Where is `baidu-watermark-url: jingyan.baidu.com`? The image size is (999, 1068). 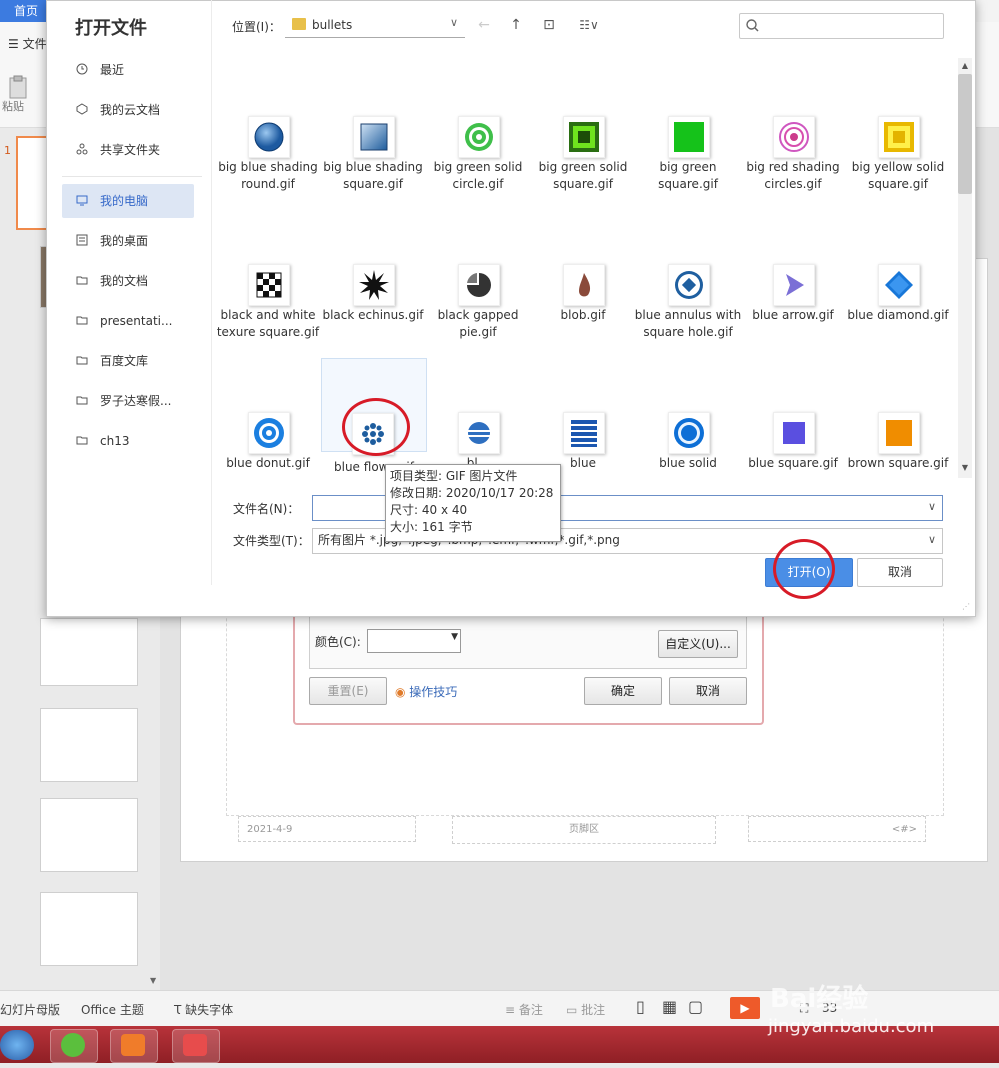
baidu-watermark-url: jingyan.baidu.com is located at coordinates (851, 1026).